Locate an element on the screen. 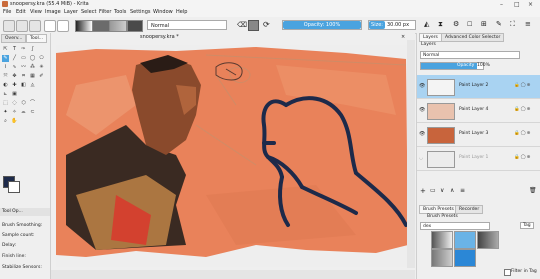 The width and height of the screenshot is (540, 279). layer-blend-mode-select: Normal is located at coordinates (470, 55).